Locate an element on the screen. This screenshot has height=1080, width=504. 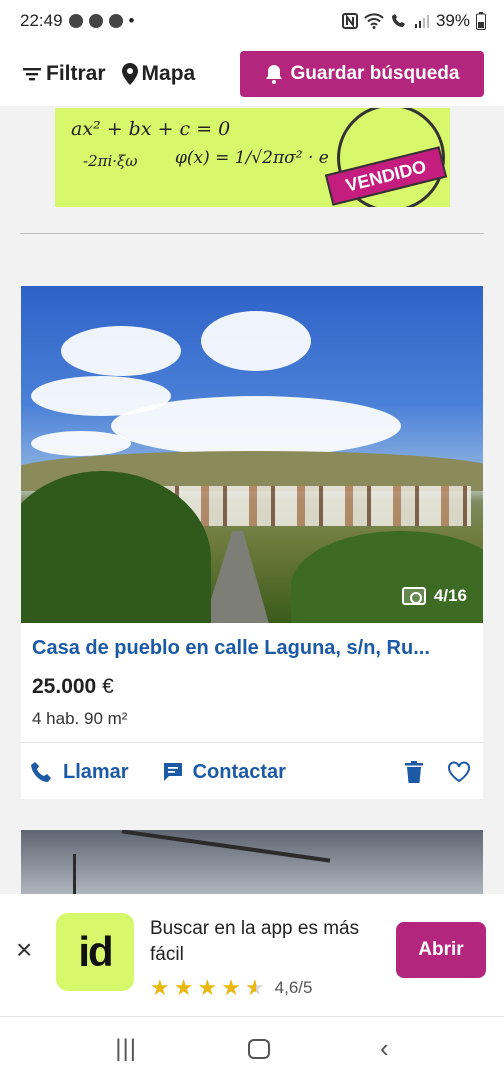
call-label: Llamar is located at coordinates (96, 771).